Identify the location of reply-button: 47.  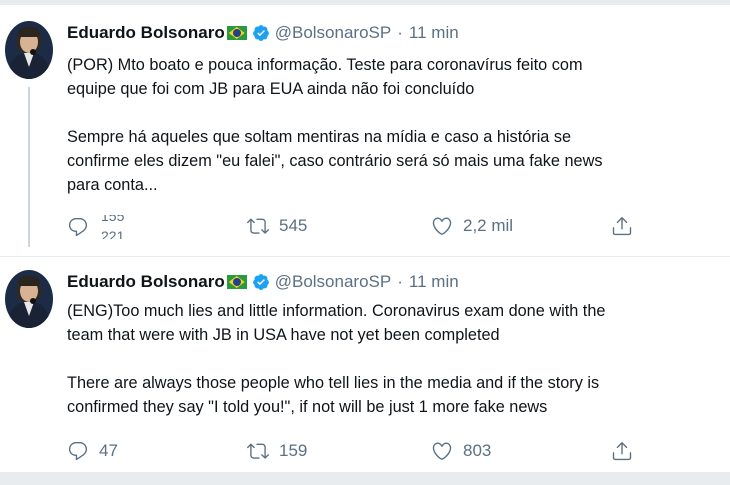
(92, 451).